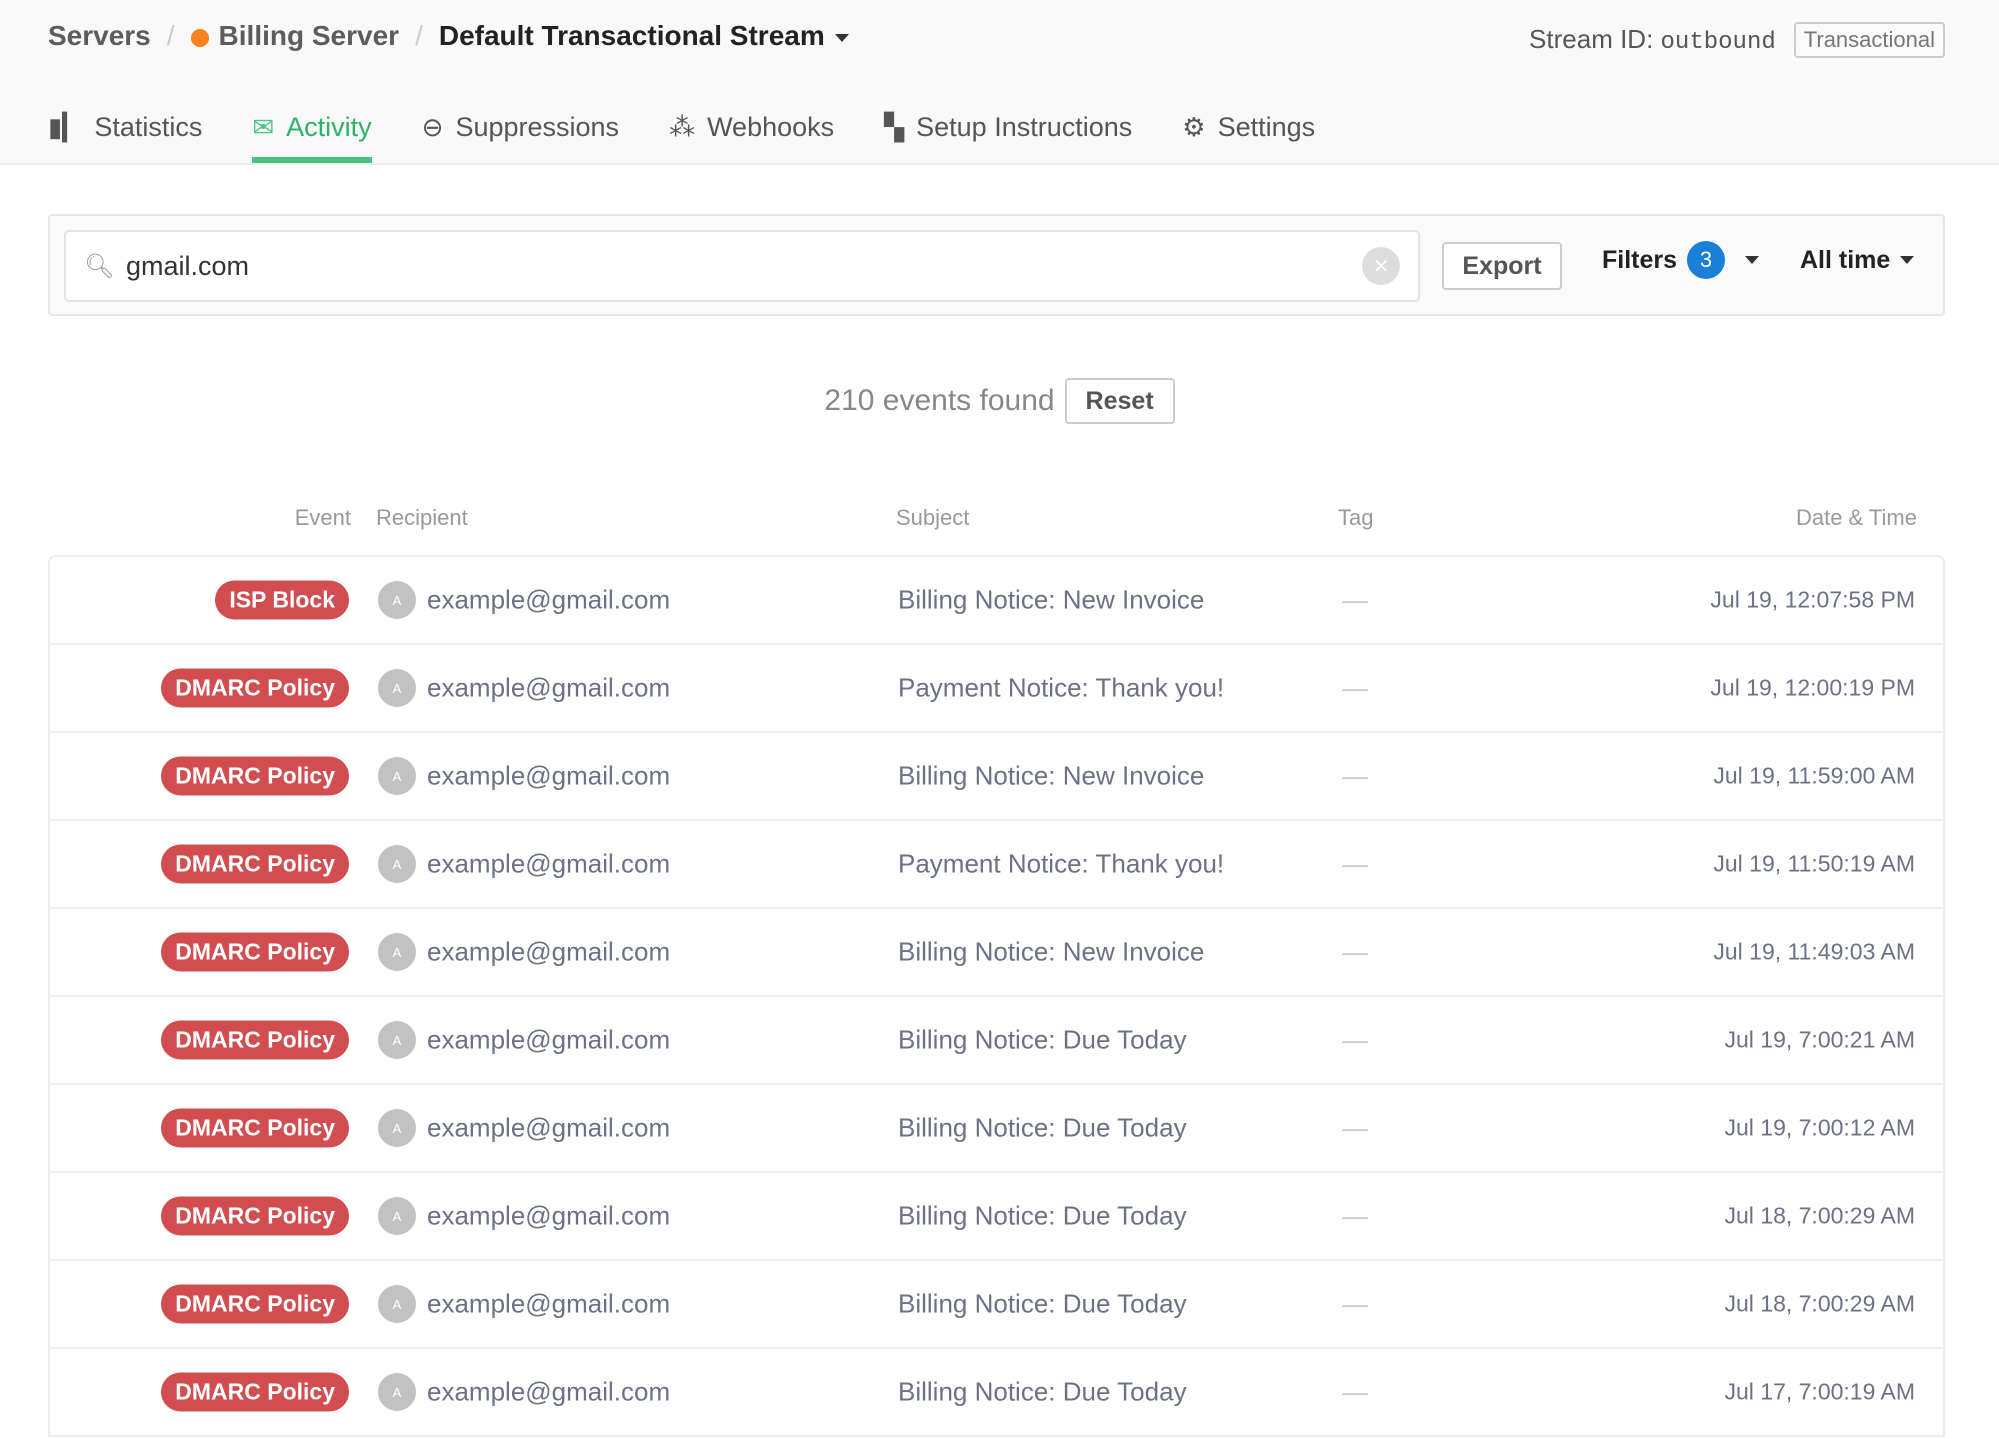 The height and width of the screenshot is (1439, 1999). I want to click on stream-label: Default Transactional Stream, so click(631, 35).